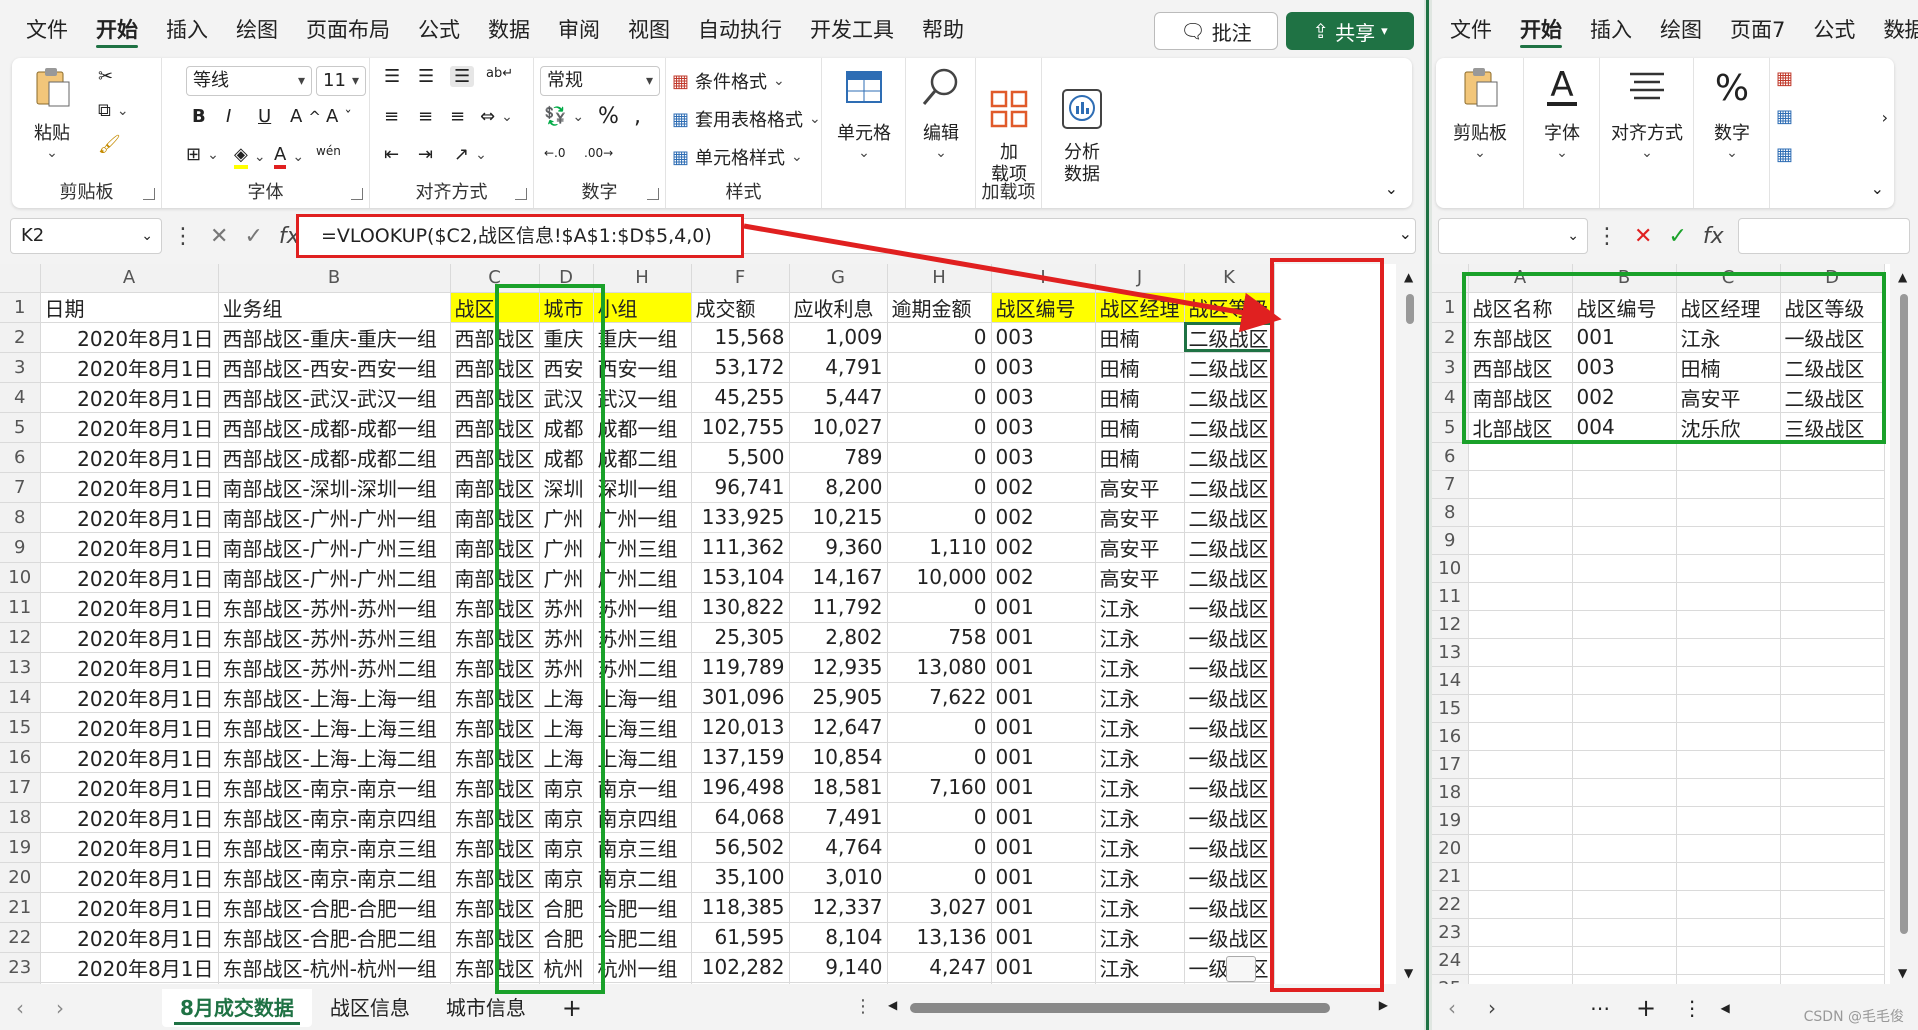 This screenshot has width=1918, height=1030. Describe the element at coordinates (1877, 188) in the screenshot. I see `collapse-ribbon-icon: ⌄` at that location.